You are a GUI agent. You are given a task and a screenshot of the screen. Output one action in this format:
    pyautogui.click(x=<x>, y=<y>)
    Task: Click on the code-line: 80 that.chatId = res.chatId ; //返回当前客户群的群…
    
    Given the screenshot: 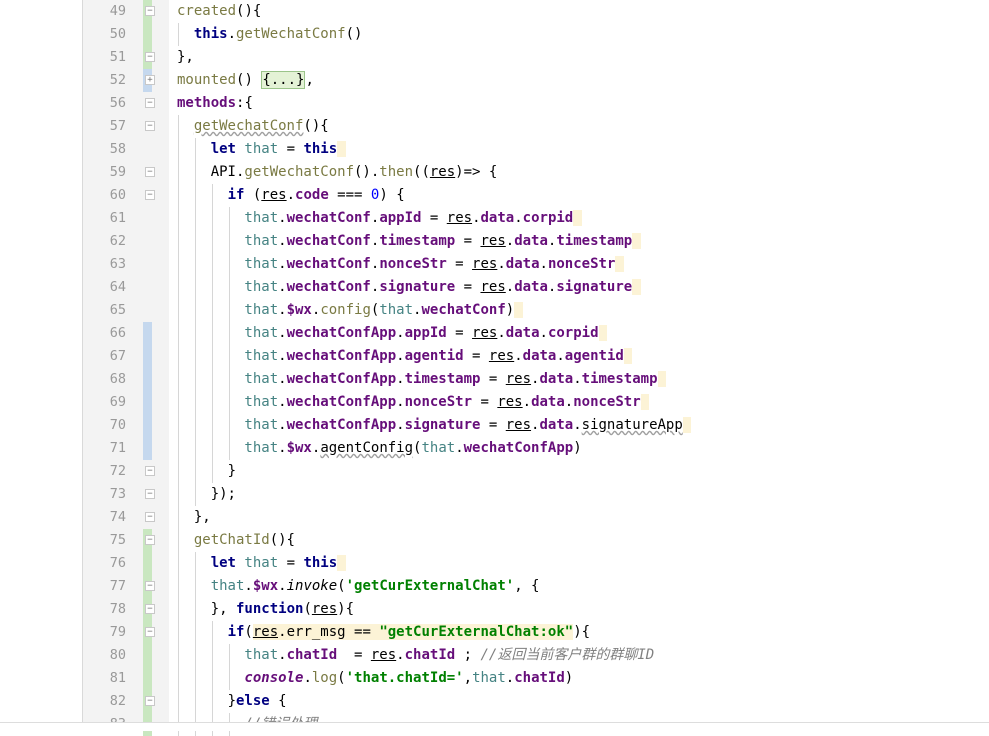 What is the action you would take?
    pyautogui.click(x=494, y=655)
    